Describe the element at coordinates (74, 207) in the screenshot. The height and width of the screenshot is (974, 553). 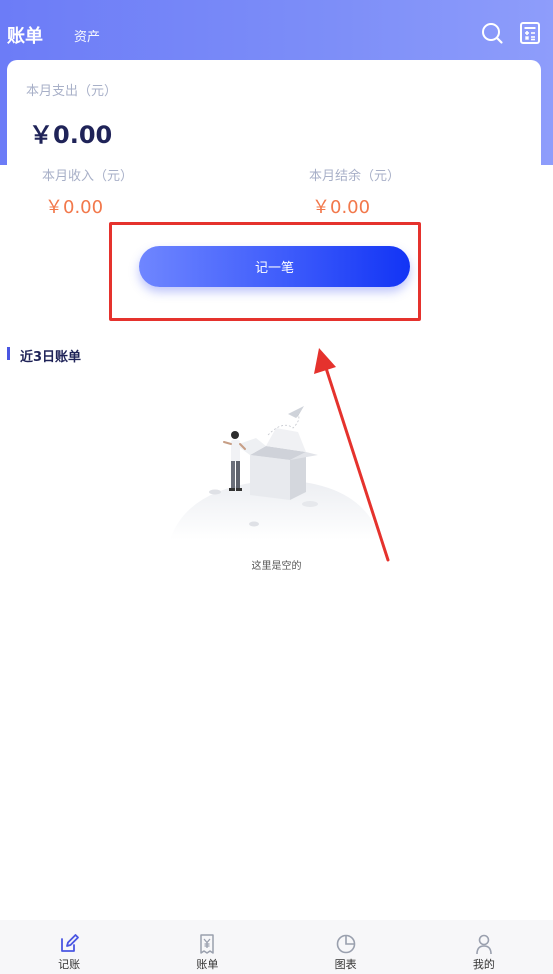
I see `income-value: ￥0.00` at that location.